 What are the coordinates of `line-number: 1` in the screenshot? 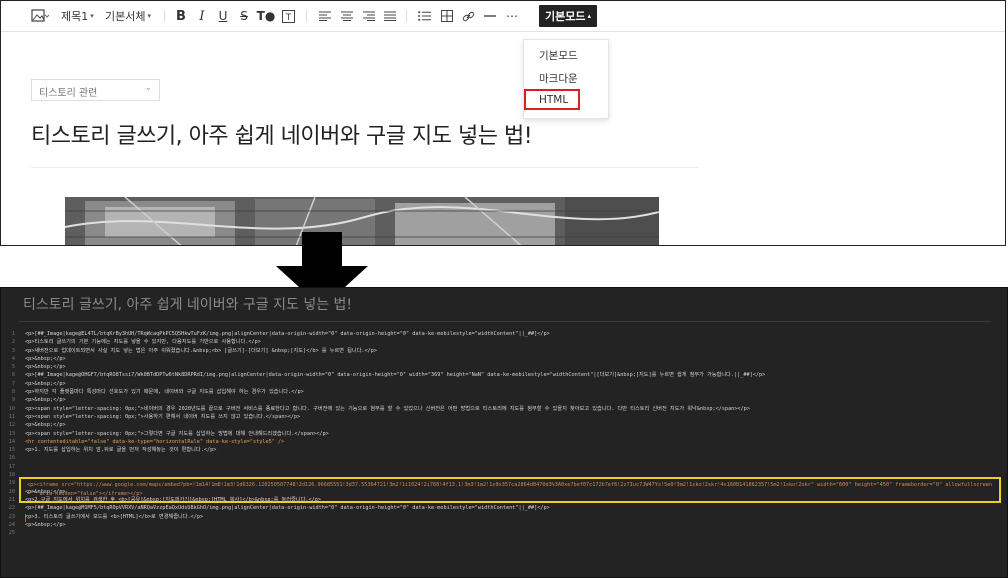 It's located at (13, 334).